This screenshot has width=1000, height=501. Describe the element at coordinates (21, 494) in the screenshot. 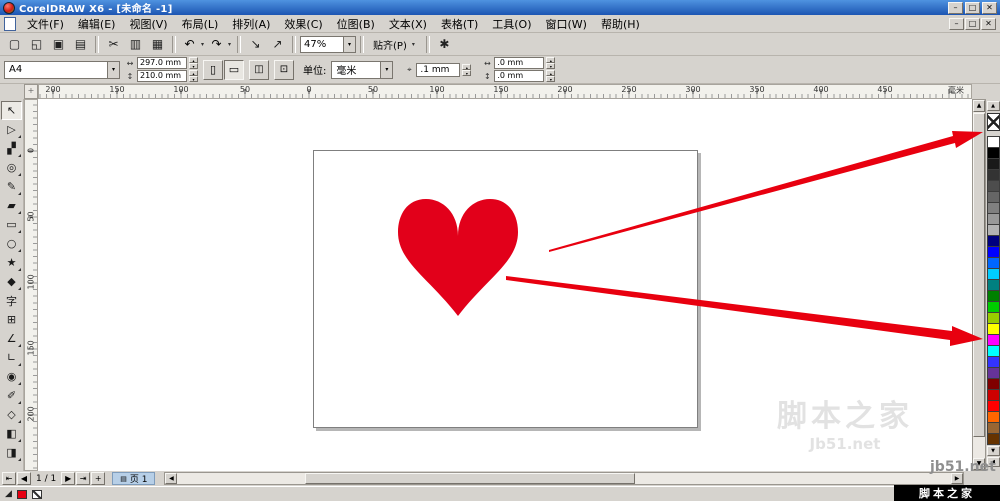

I see `fill-color-indicator` at that location.